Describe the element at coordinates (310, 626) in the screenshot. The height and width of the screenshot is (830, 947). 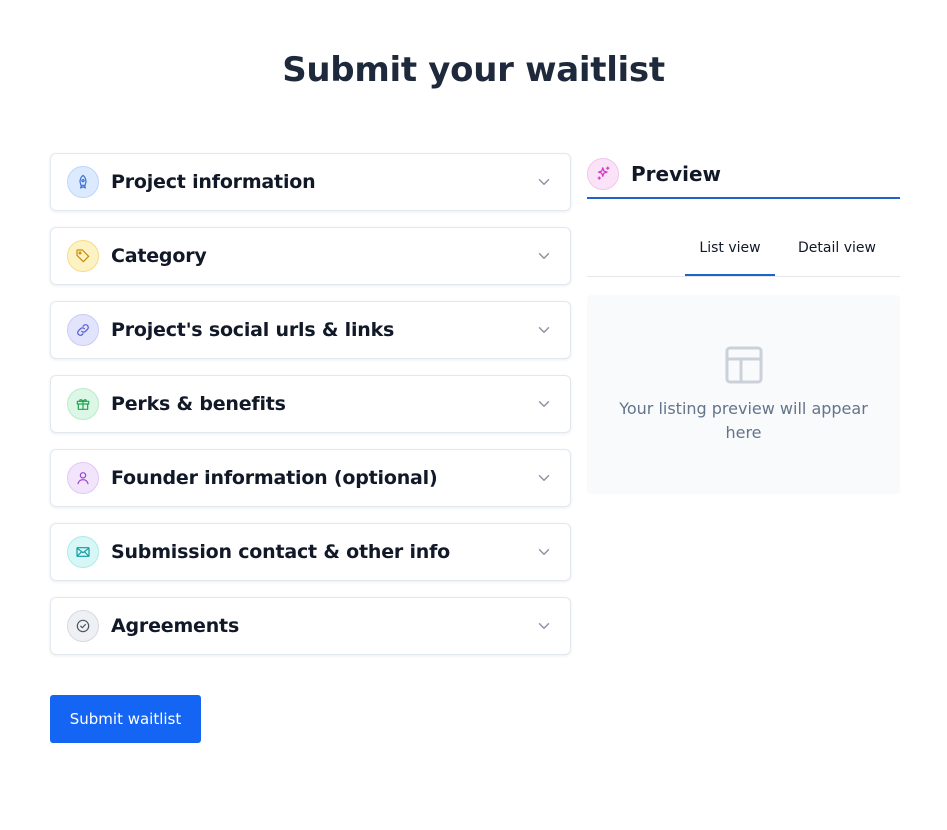
I see `section-agreements: Agreements` at that location.